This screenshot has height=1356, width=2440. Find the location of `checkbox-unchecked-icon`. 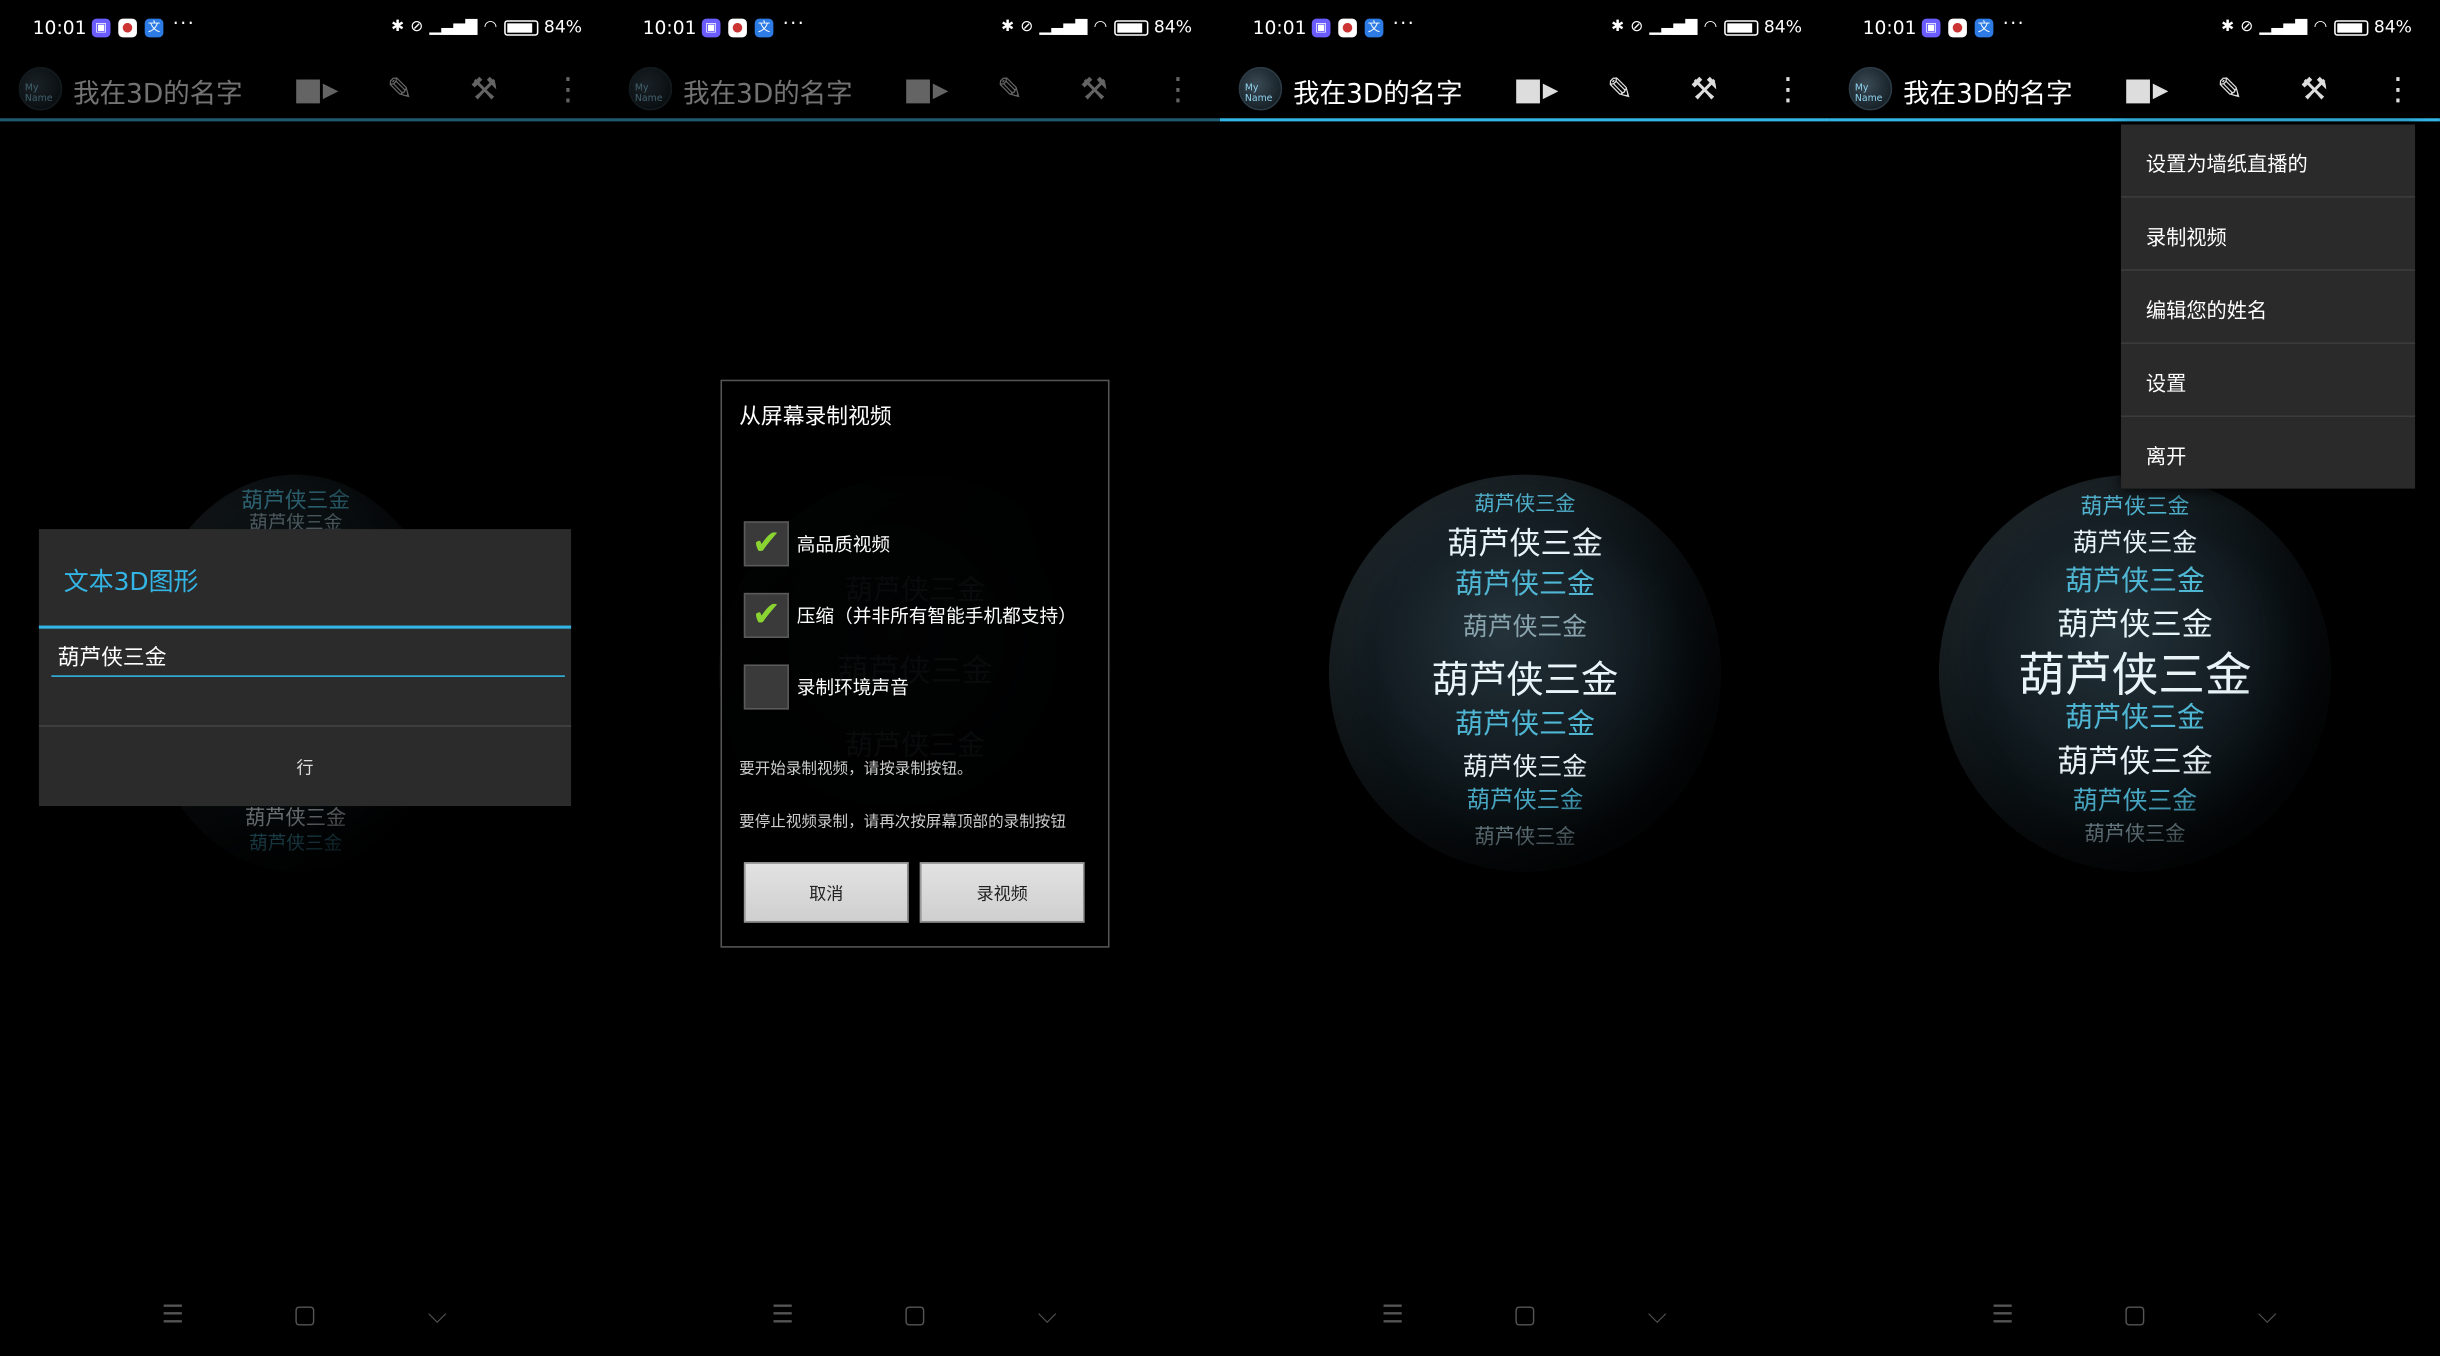

checkbox-unchecked-icon is located at coordinates (766, 687).